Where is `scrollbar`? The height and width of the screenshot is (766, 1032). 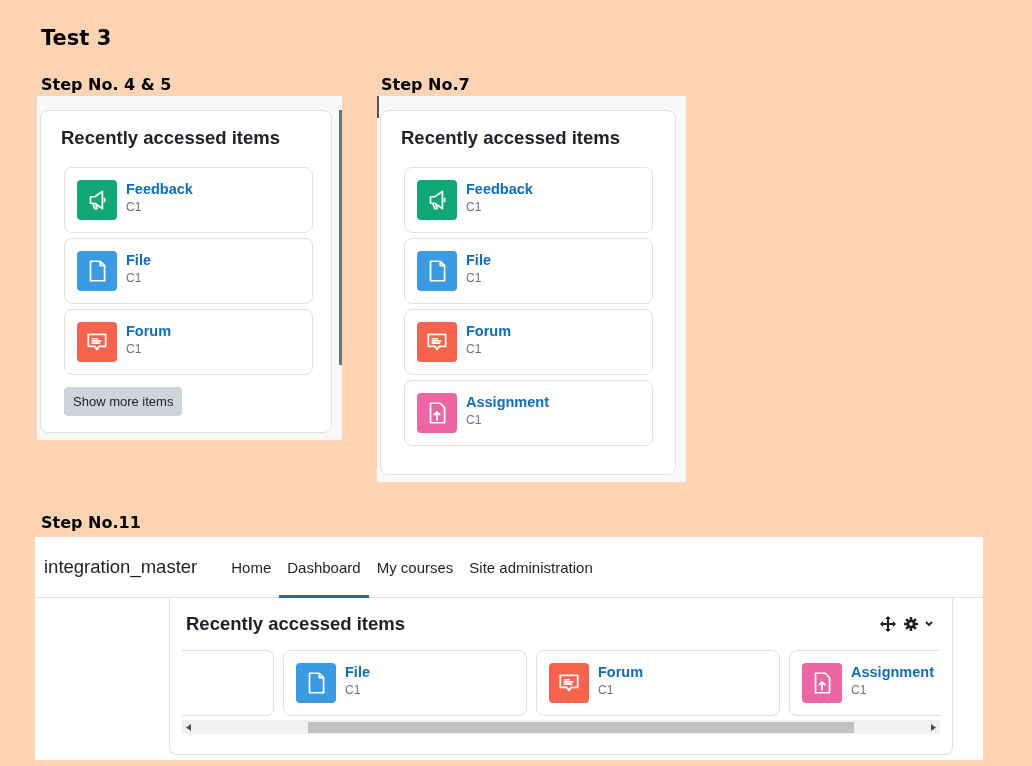 scrollbar is located at coordinates (340, 237).